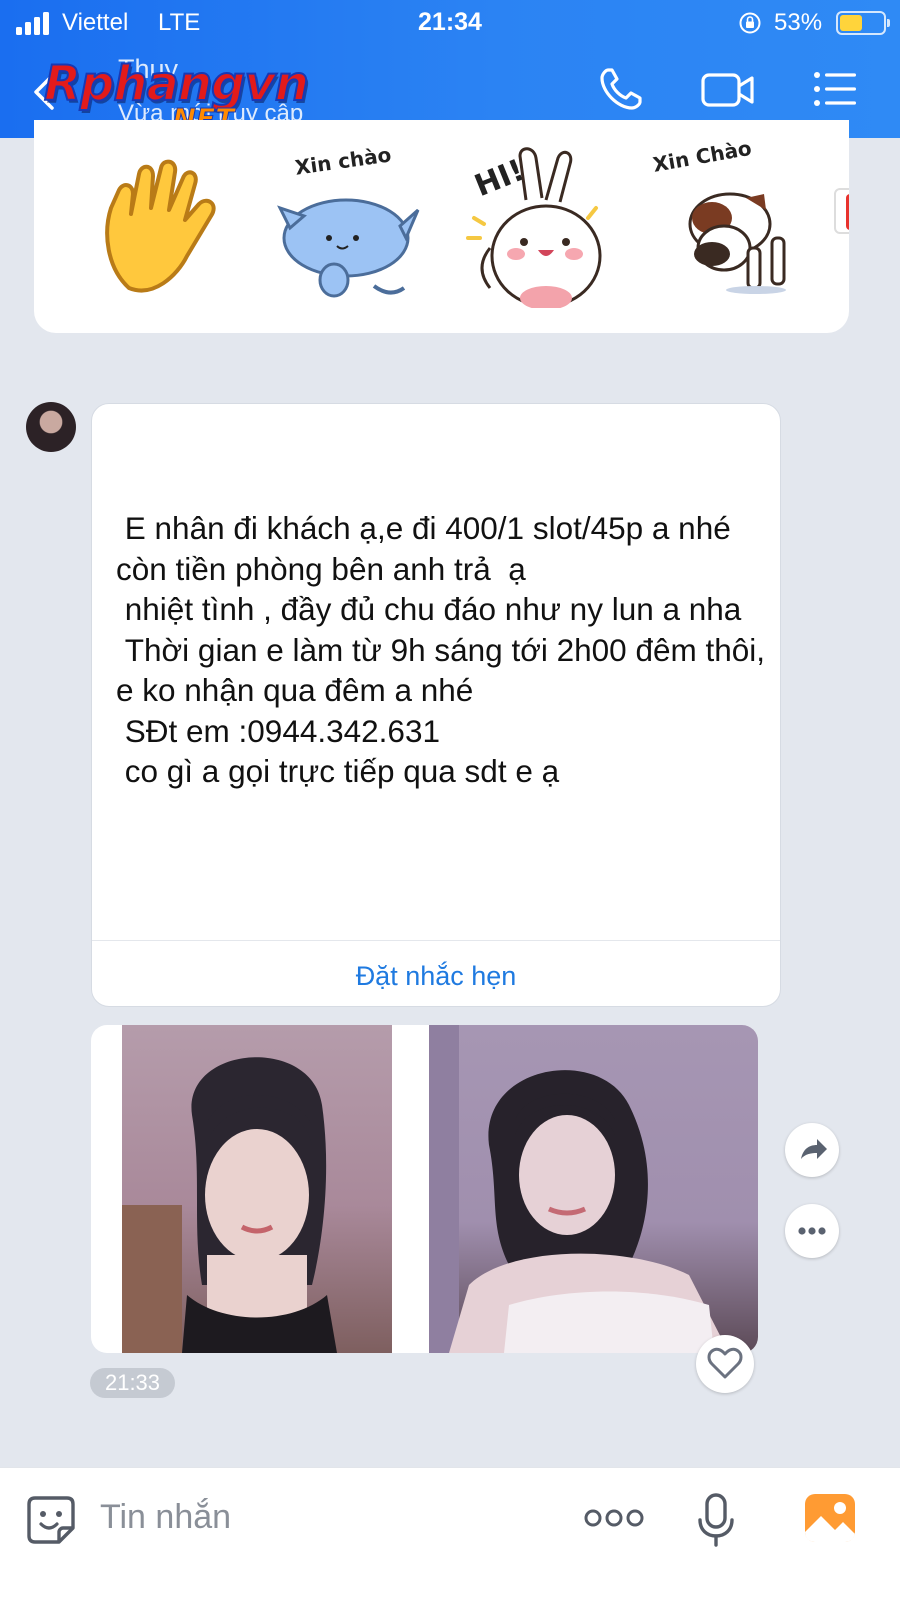  I want to click on status-bar: Viettel LTE 21:34 53%, so click(450, 22).